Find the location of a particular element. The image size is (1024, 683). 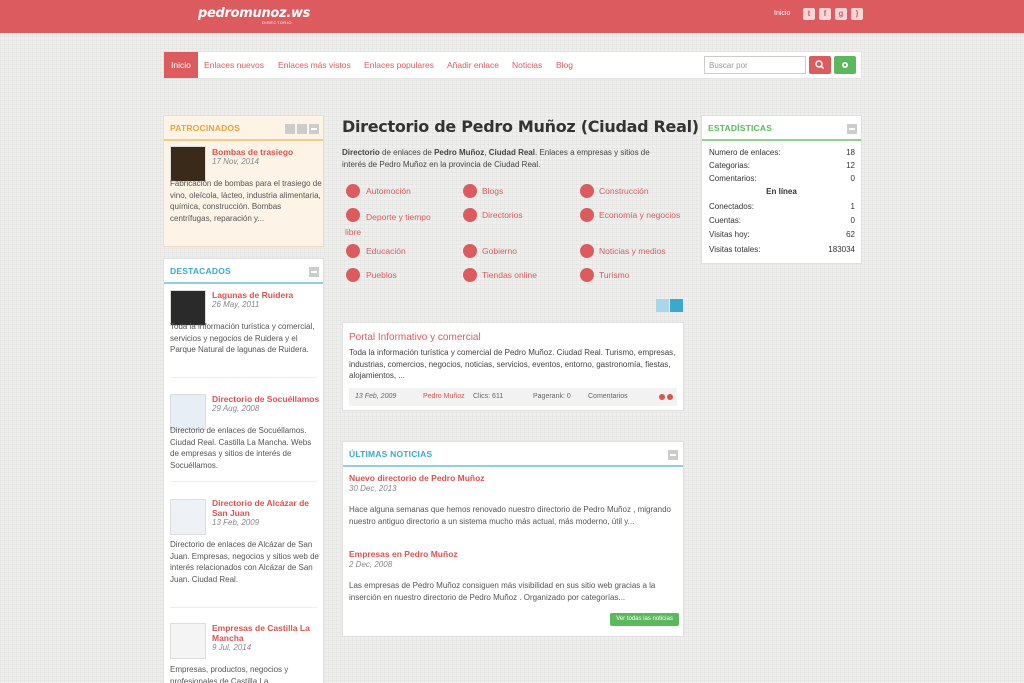

list-view-toggle is located at coordinates (662, 305).